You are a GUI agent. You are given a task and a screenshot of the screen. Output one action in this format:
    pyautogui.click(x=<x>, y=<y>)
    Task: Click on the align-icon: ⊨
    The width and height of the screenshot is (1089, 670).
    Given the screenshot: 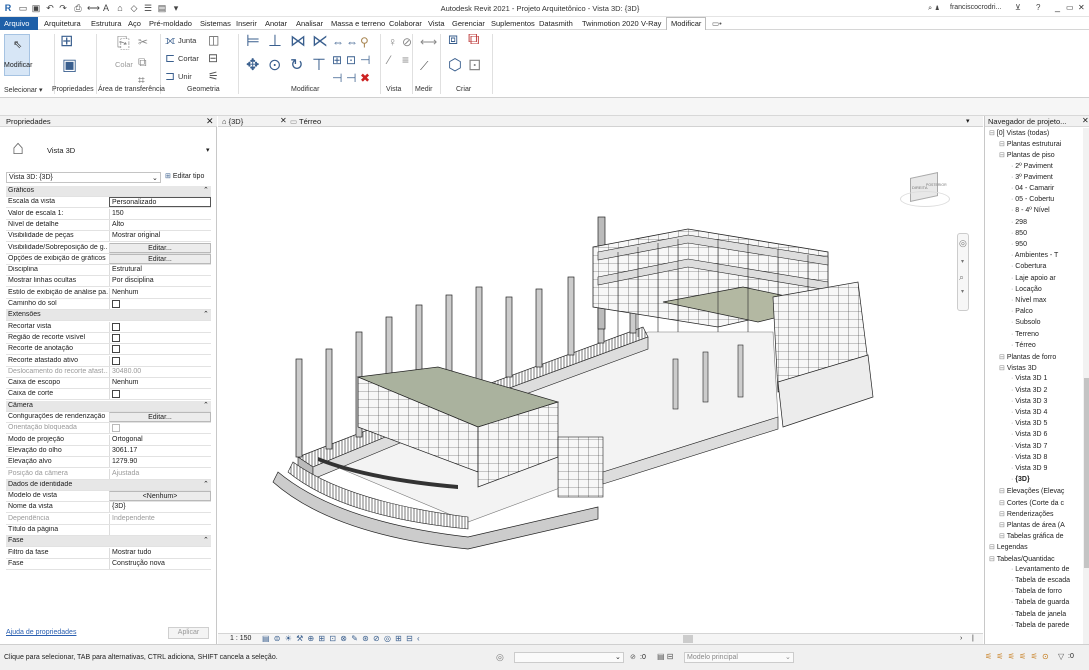 What is the action you would take?
    pyautogui.click(x=253, y=42)
    